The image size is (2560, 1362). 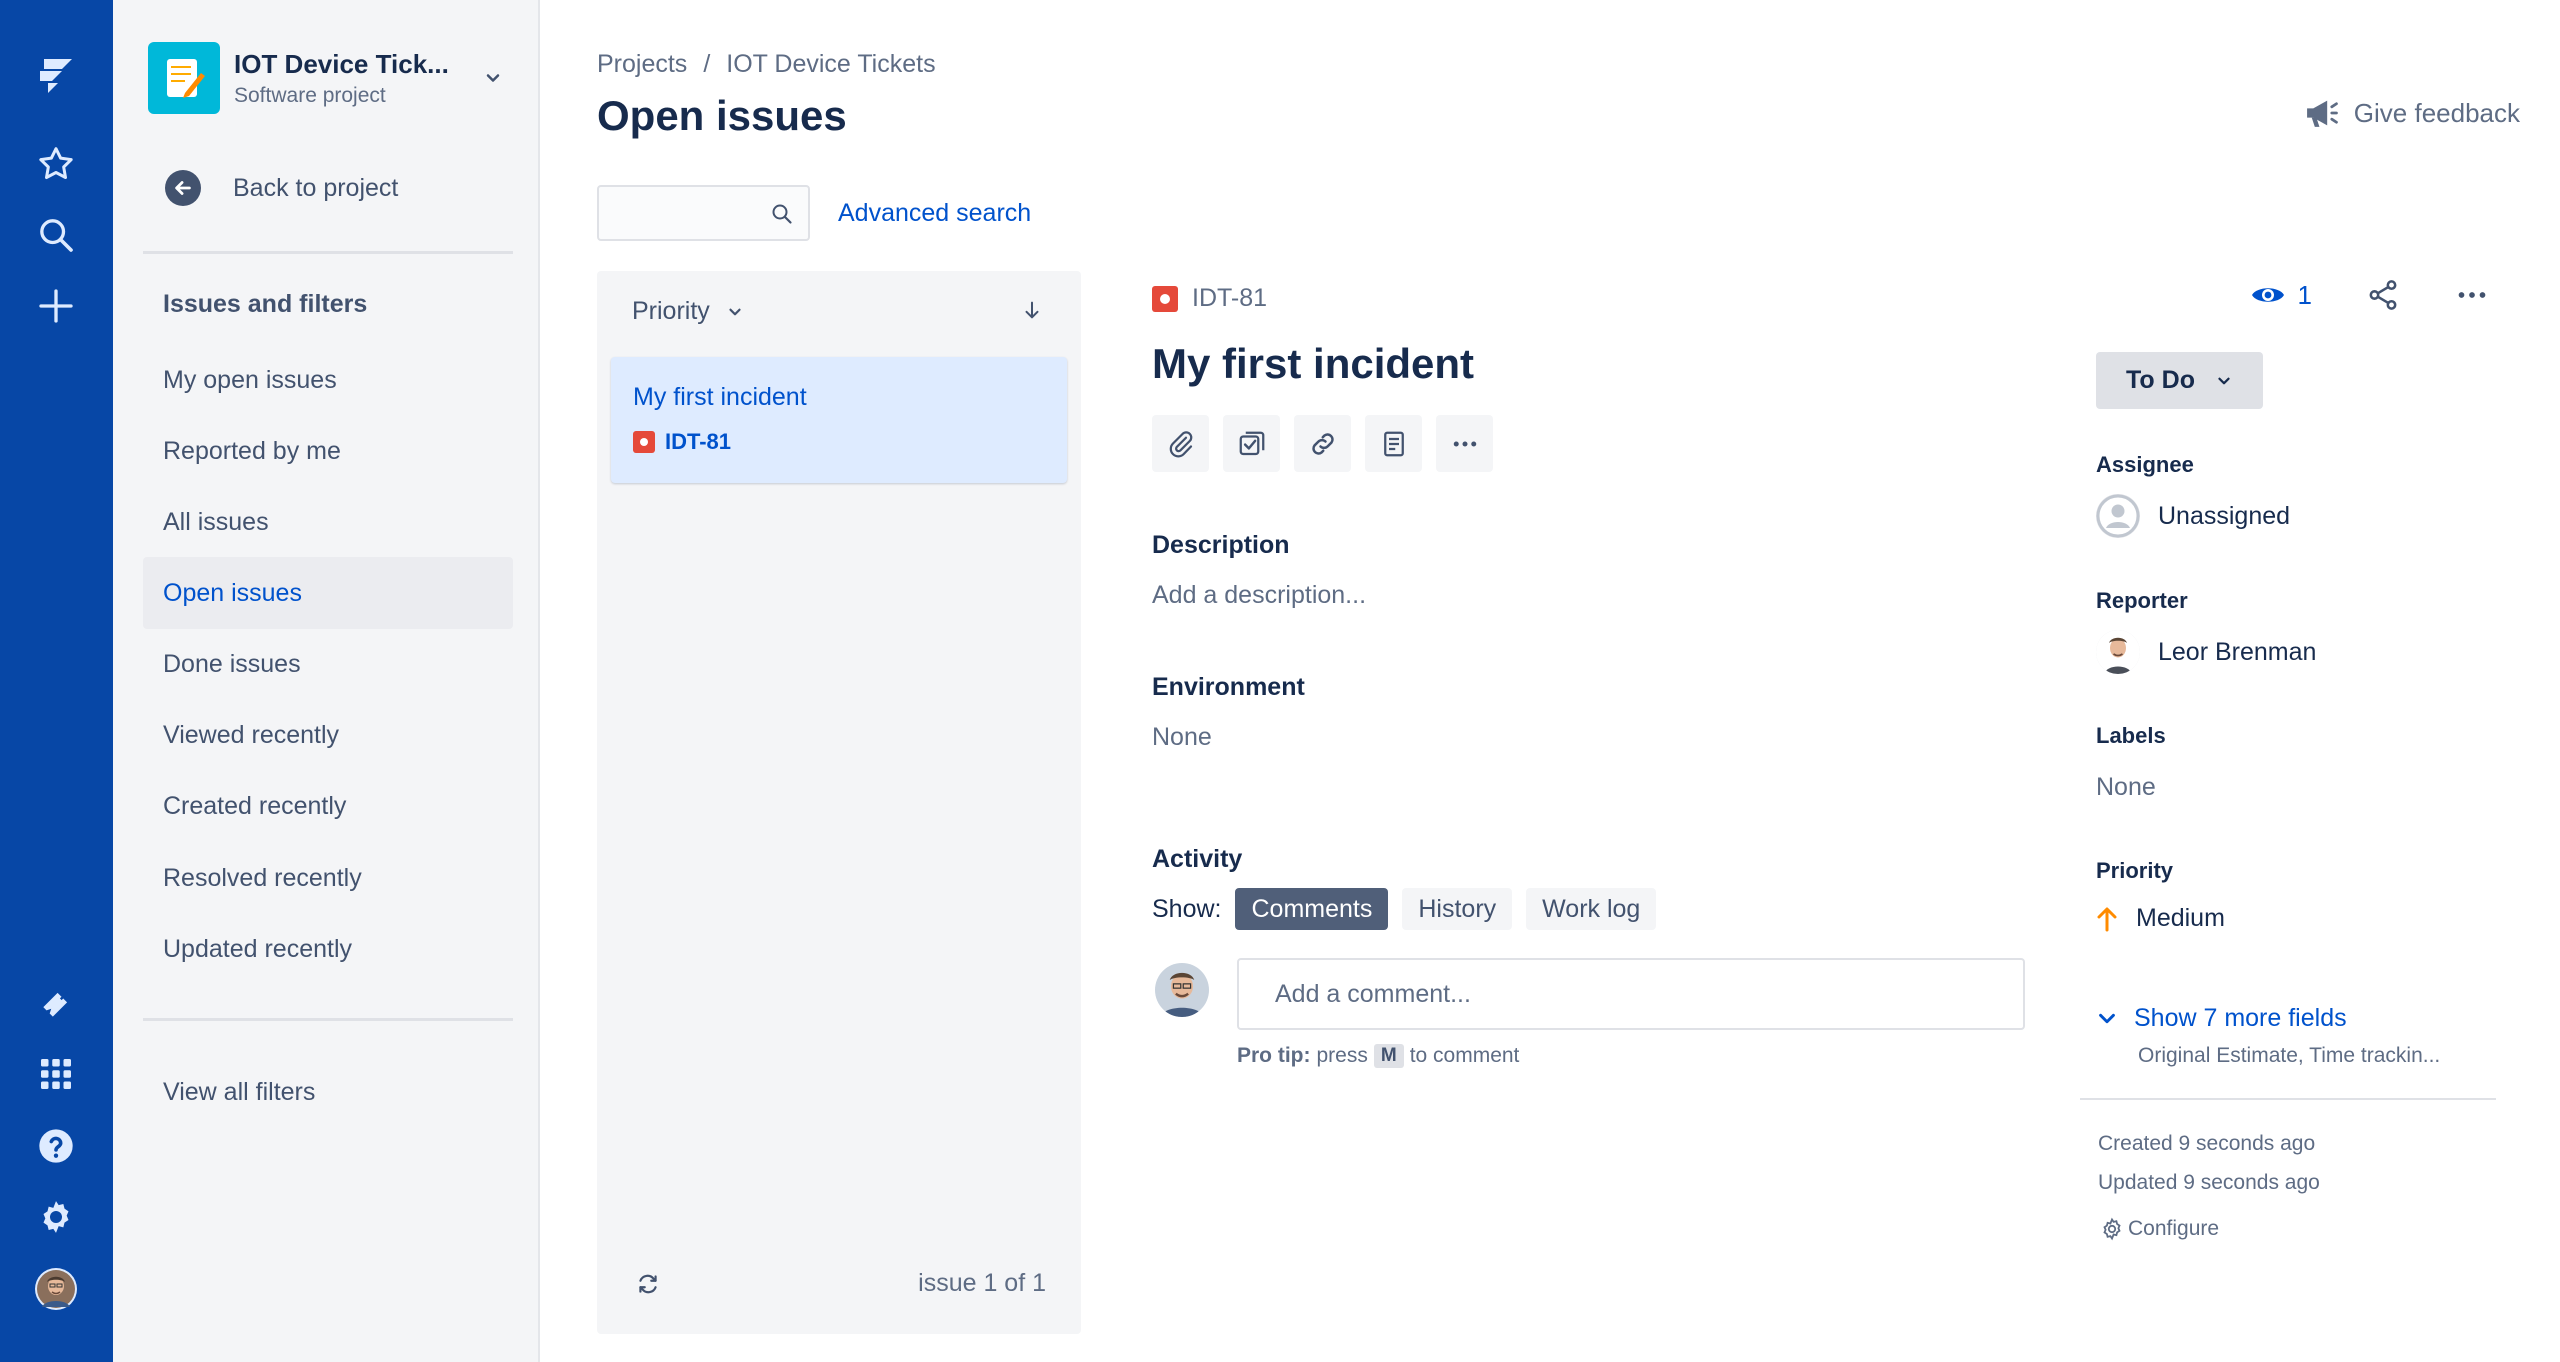 What do you see at coordinates (830, 64) in the screenshot?
I see `breadcrumb-project: IOT Device Tickets` at bounding box center [830, 64].